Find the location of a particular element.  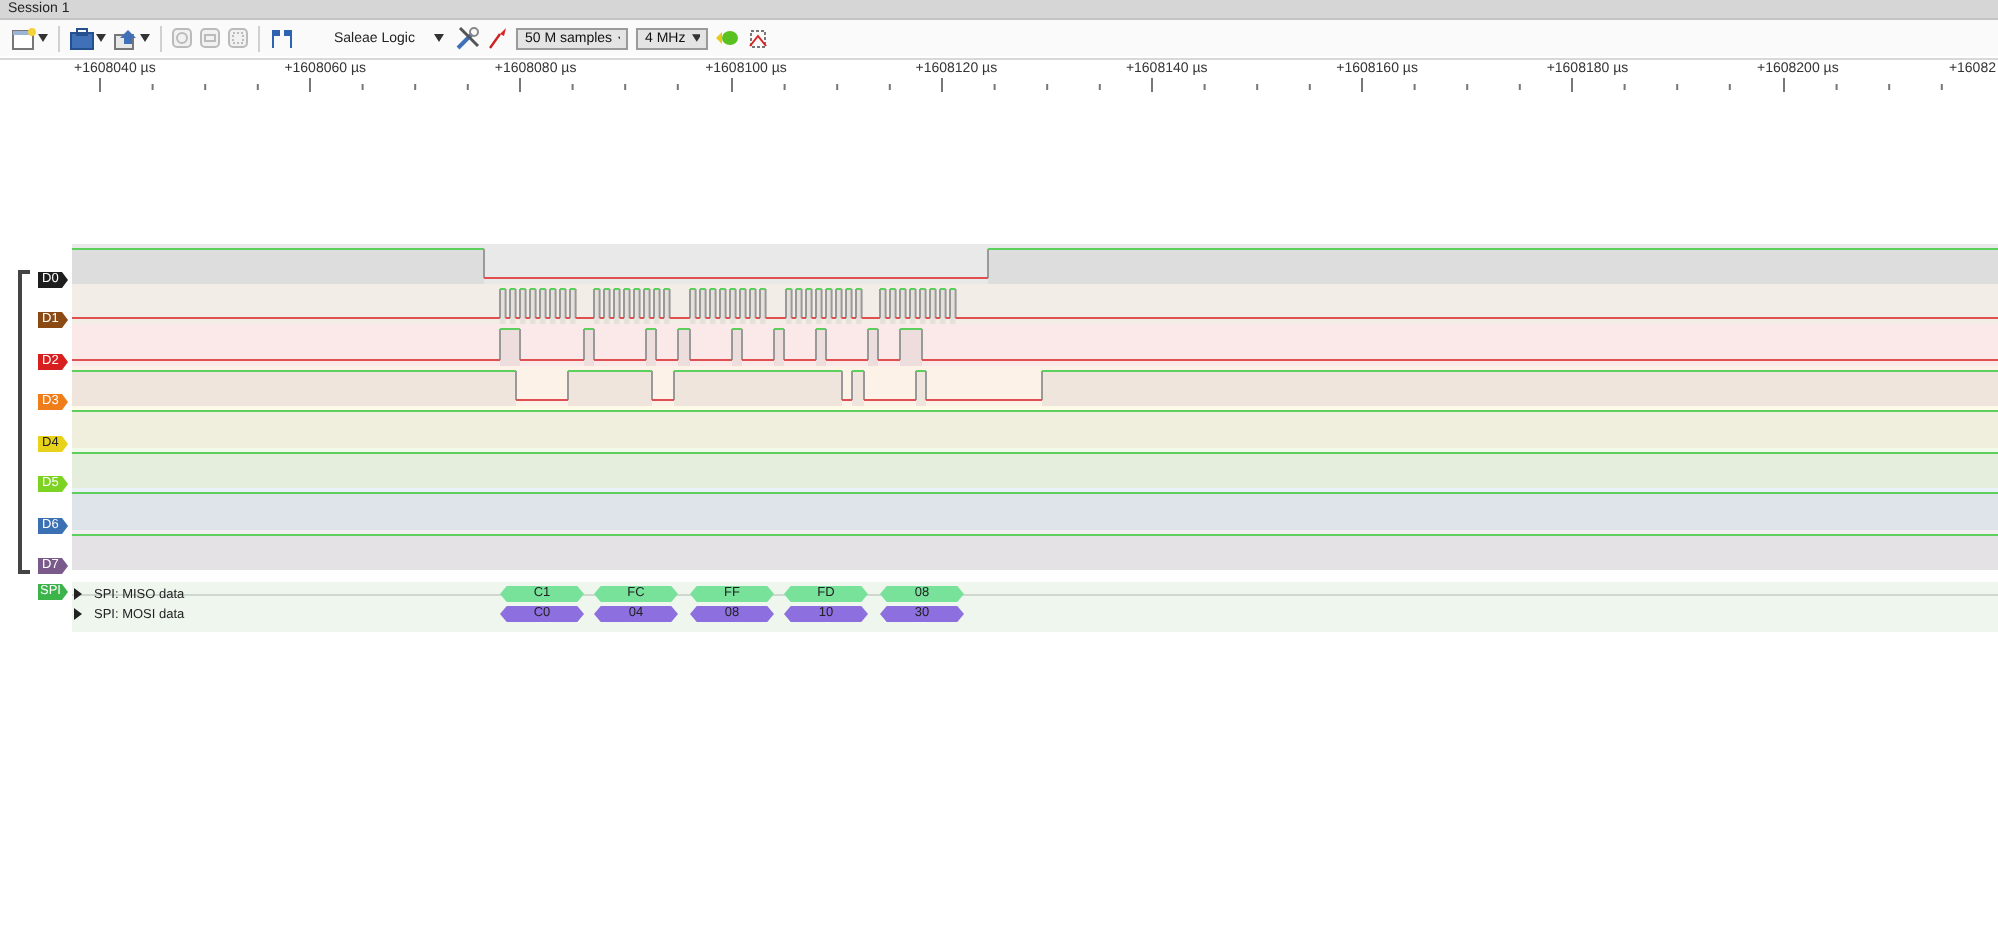

trigger-view-icon is located at coordinates (758, 38).